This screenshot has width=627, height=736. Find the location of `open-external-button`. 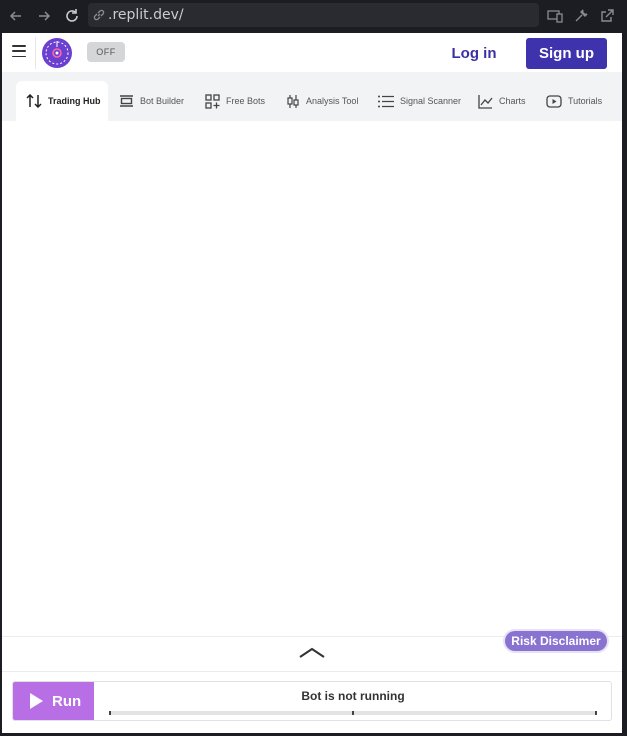

open-external-button is located at coordinates (607, 16).